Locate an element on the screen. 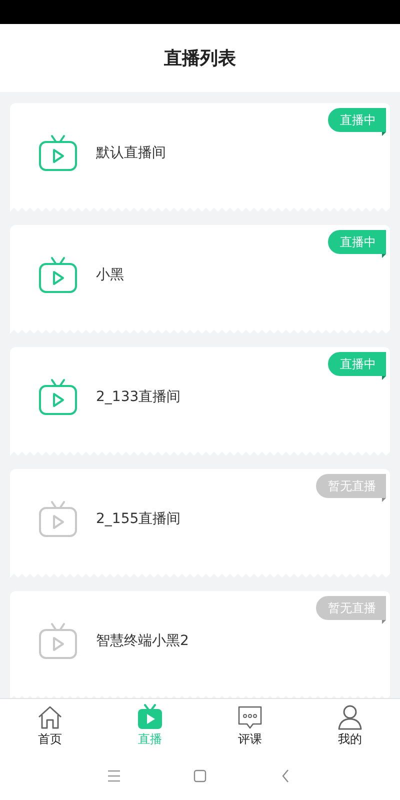  room-card: 2_133直播间 直播中 is located at coordinates (200, 402).